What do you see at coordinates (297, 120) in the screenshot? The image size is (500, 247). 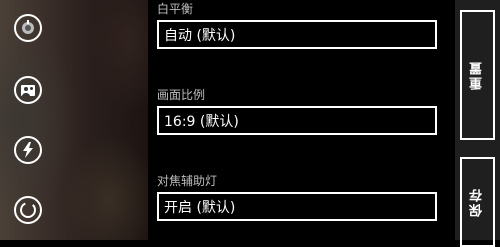 I see `aspect-ratio-select: 16:9 (默认)` at bounding box center [297, 120].